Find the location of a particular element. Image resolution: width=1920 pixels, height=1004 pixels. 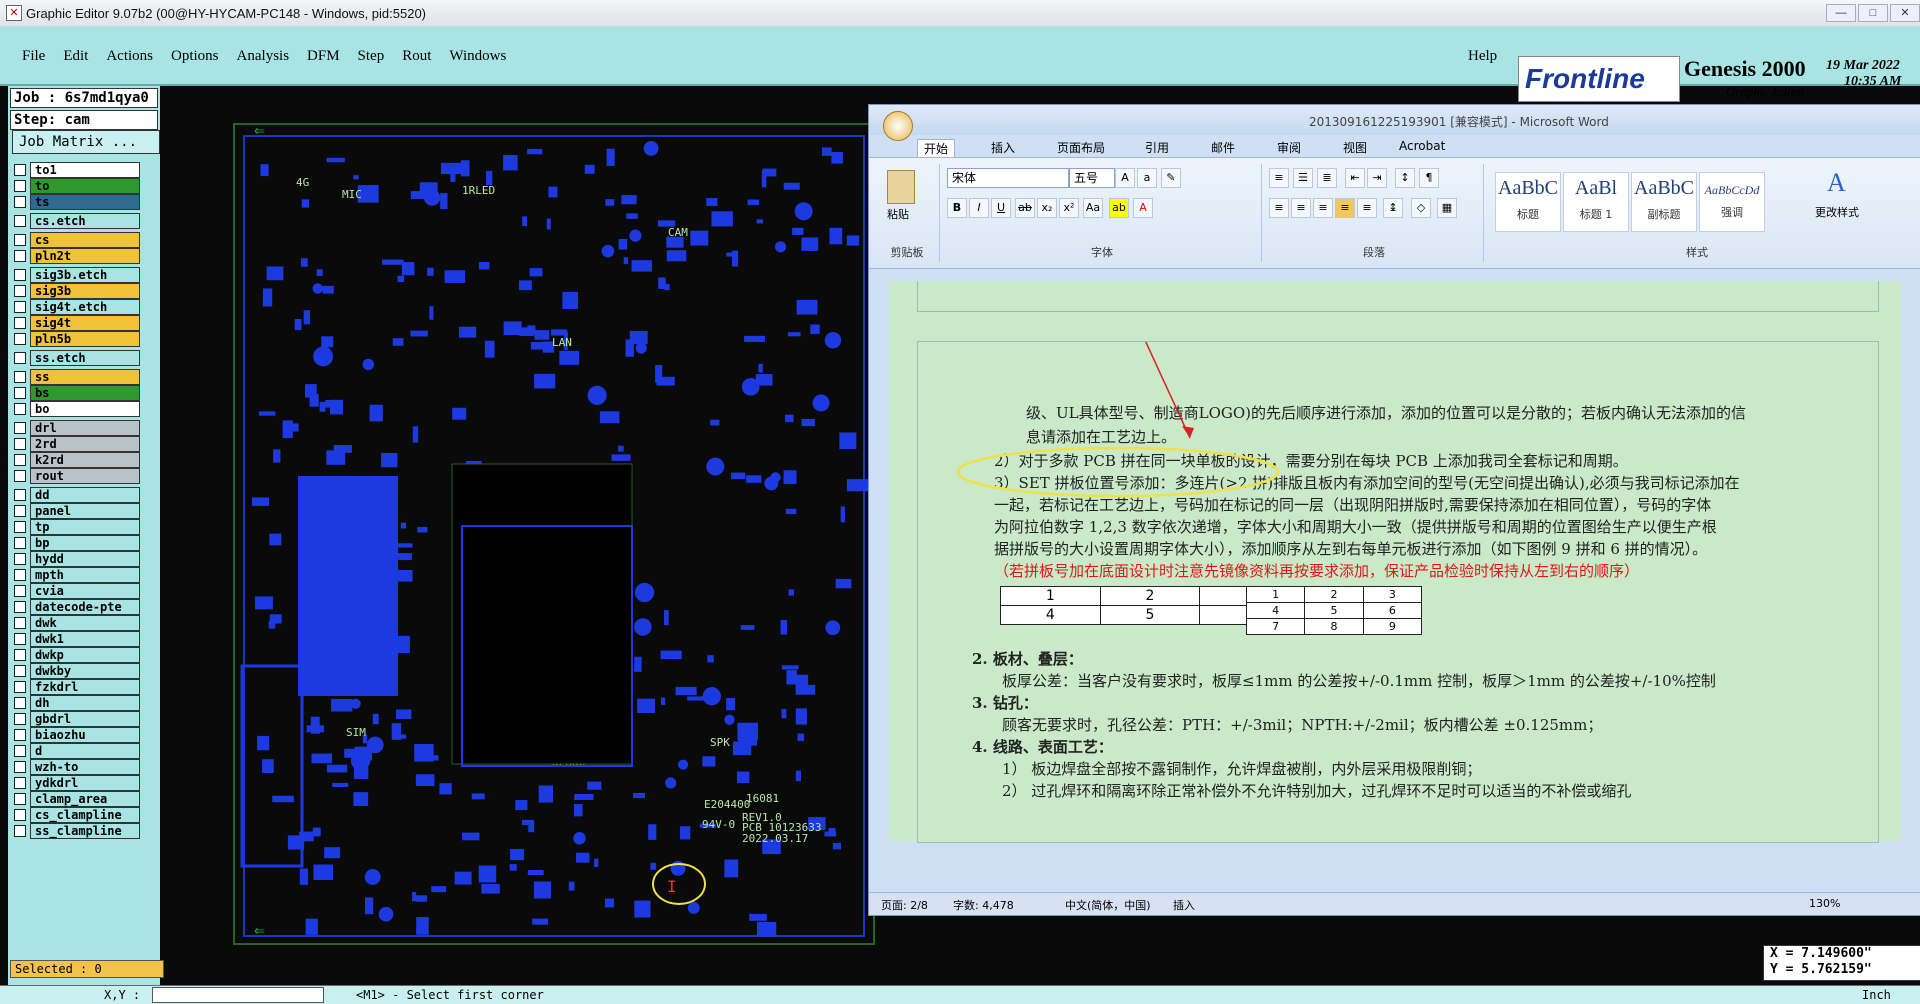

menu-rout: Rout is located at coordinates (416, 56).